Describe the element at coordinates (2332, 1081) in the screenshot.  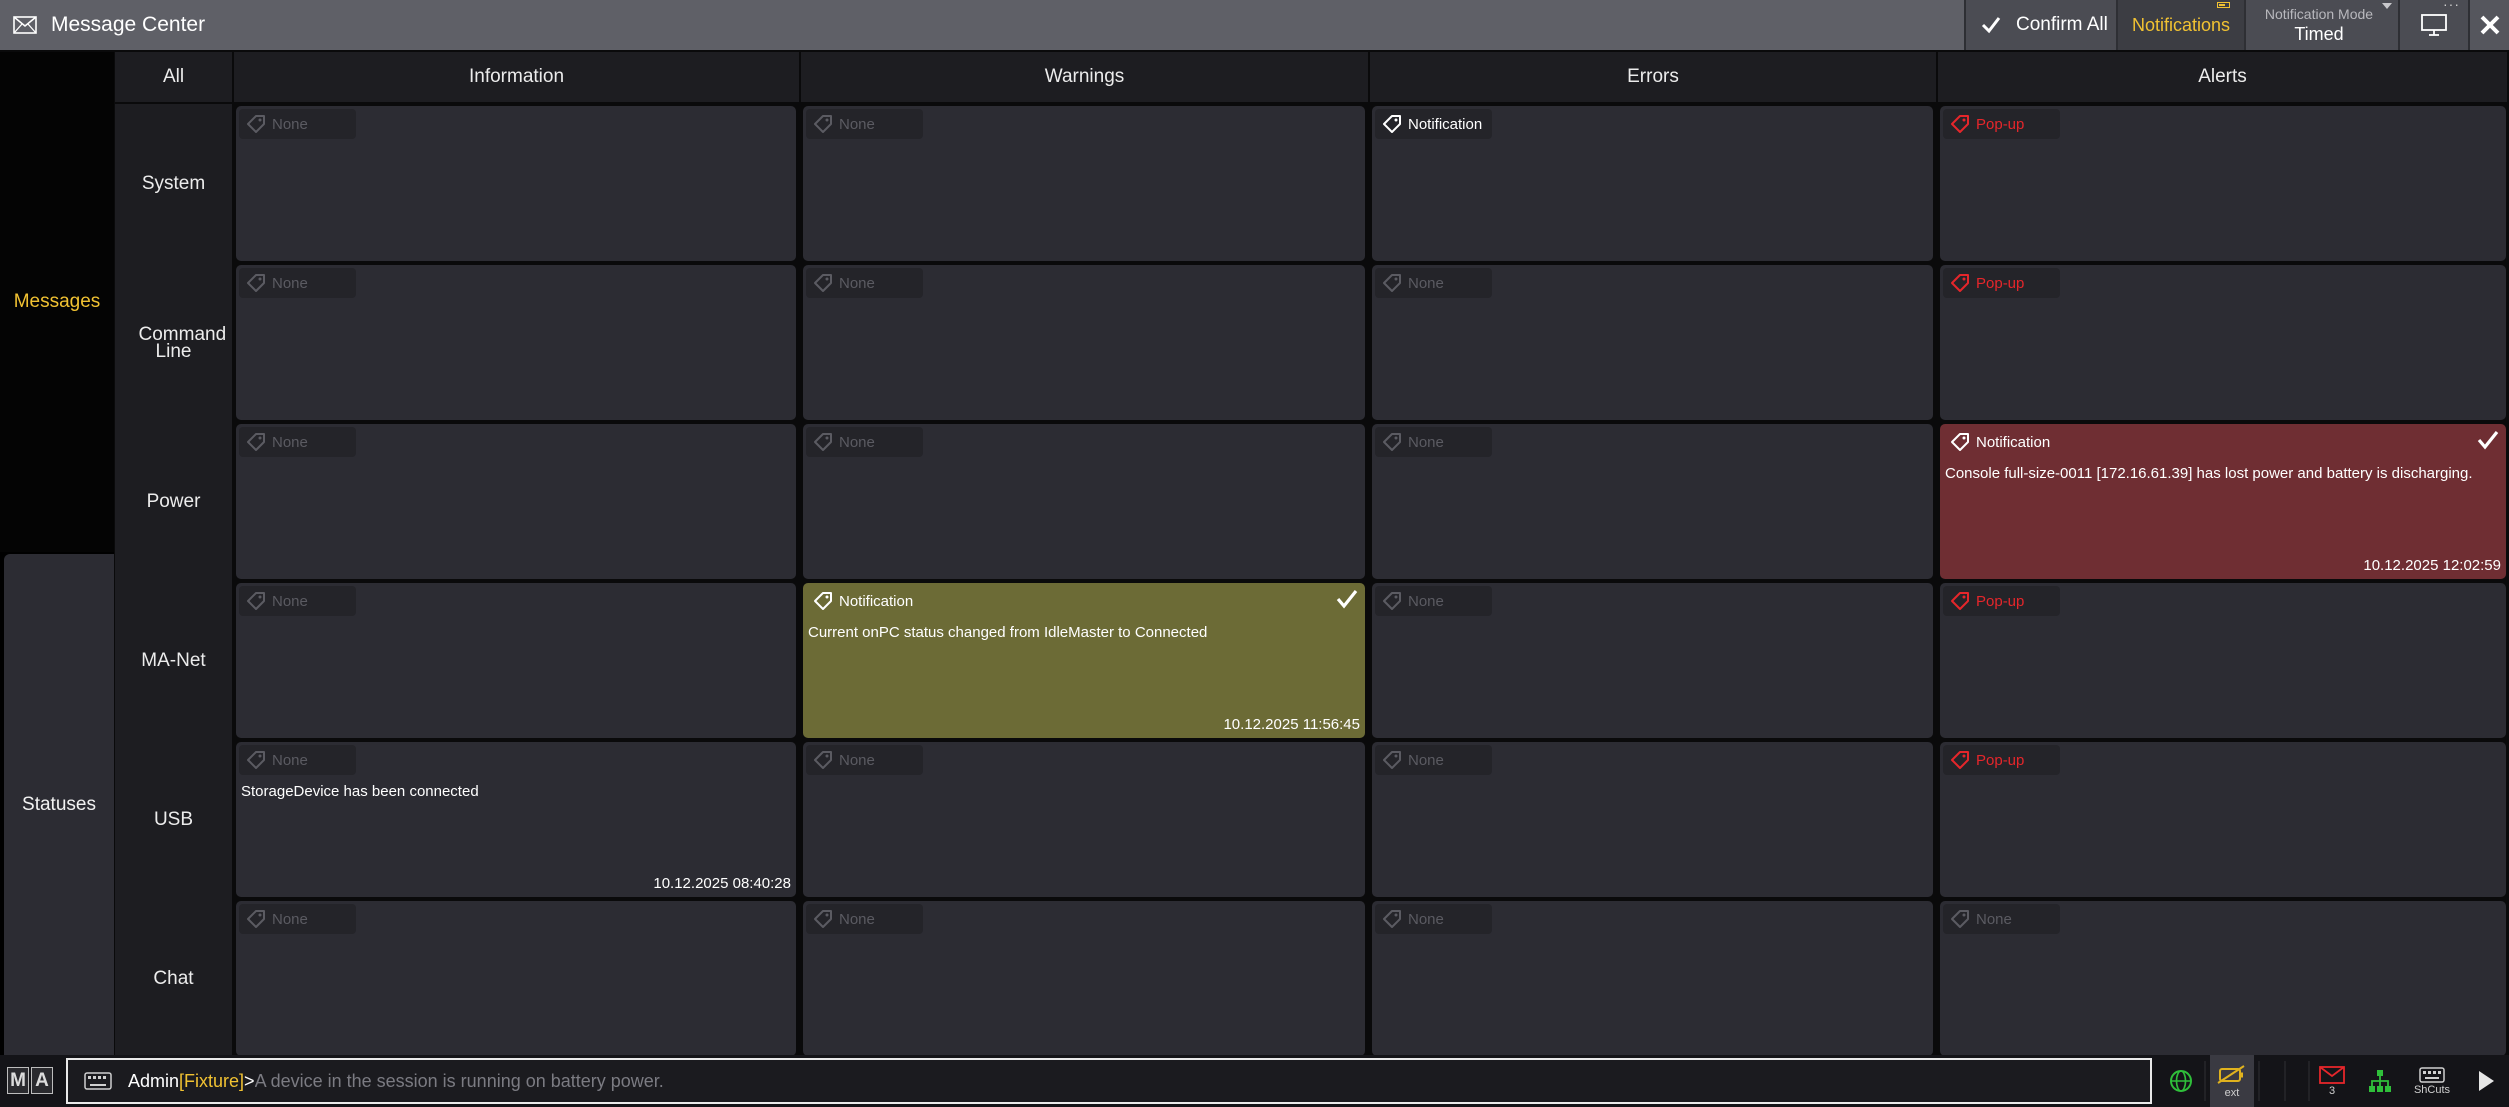
I see `messages-status-button: 3` at that location.